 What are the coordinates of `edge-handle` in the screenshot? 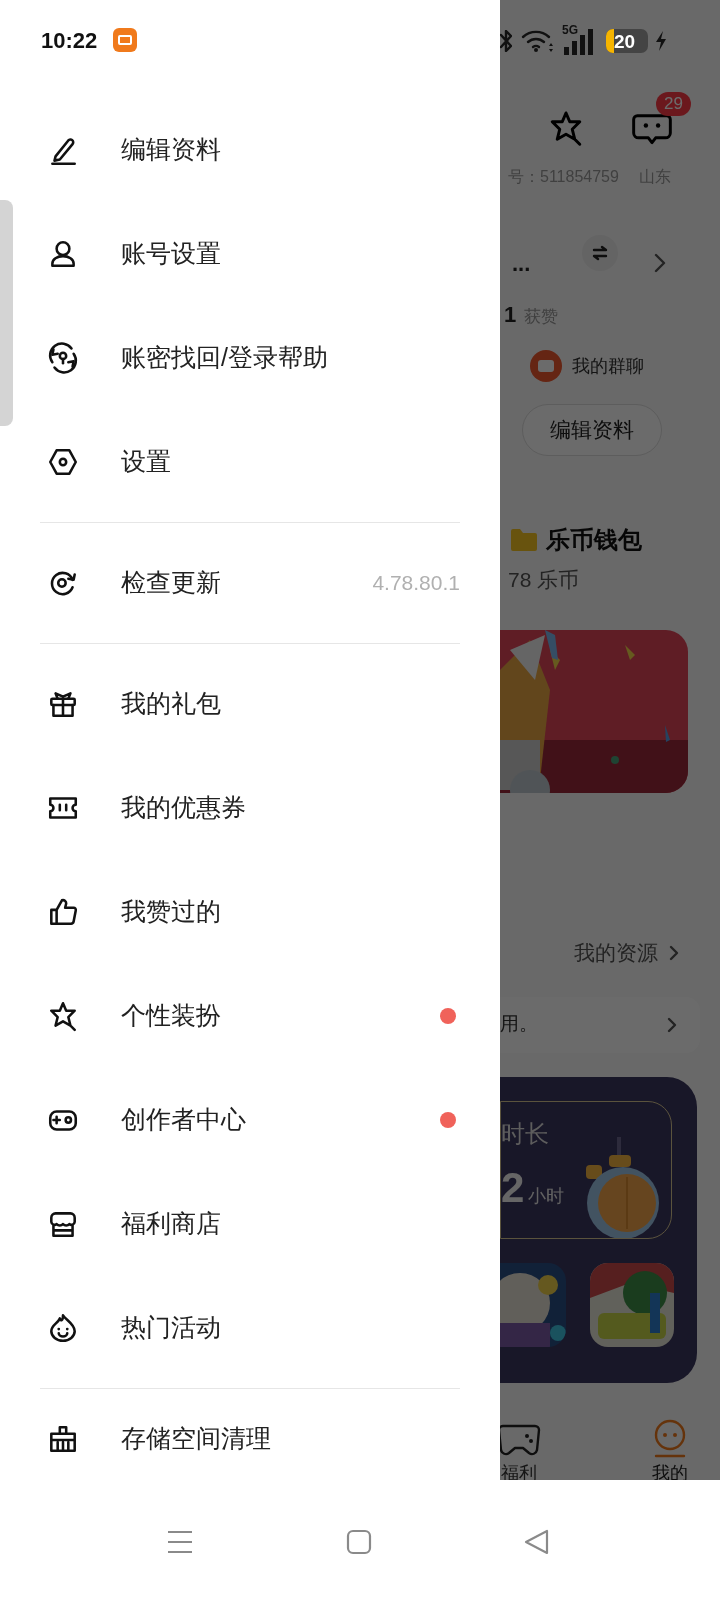 It's located at (6, 313).